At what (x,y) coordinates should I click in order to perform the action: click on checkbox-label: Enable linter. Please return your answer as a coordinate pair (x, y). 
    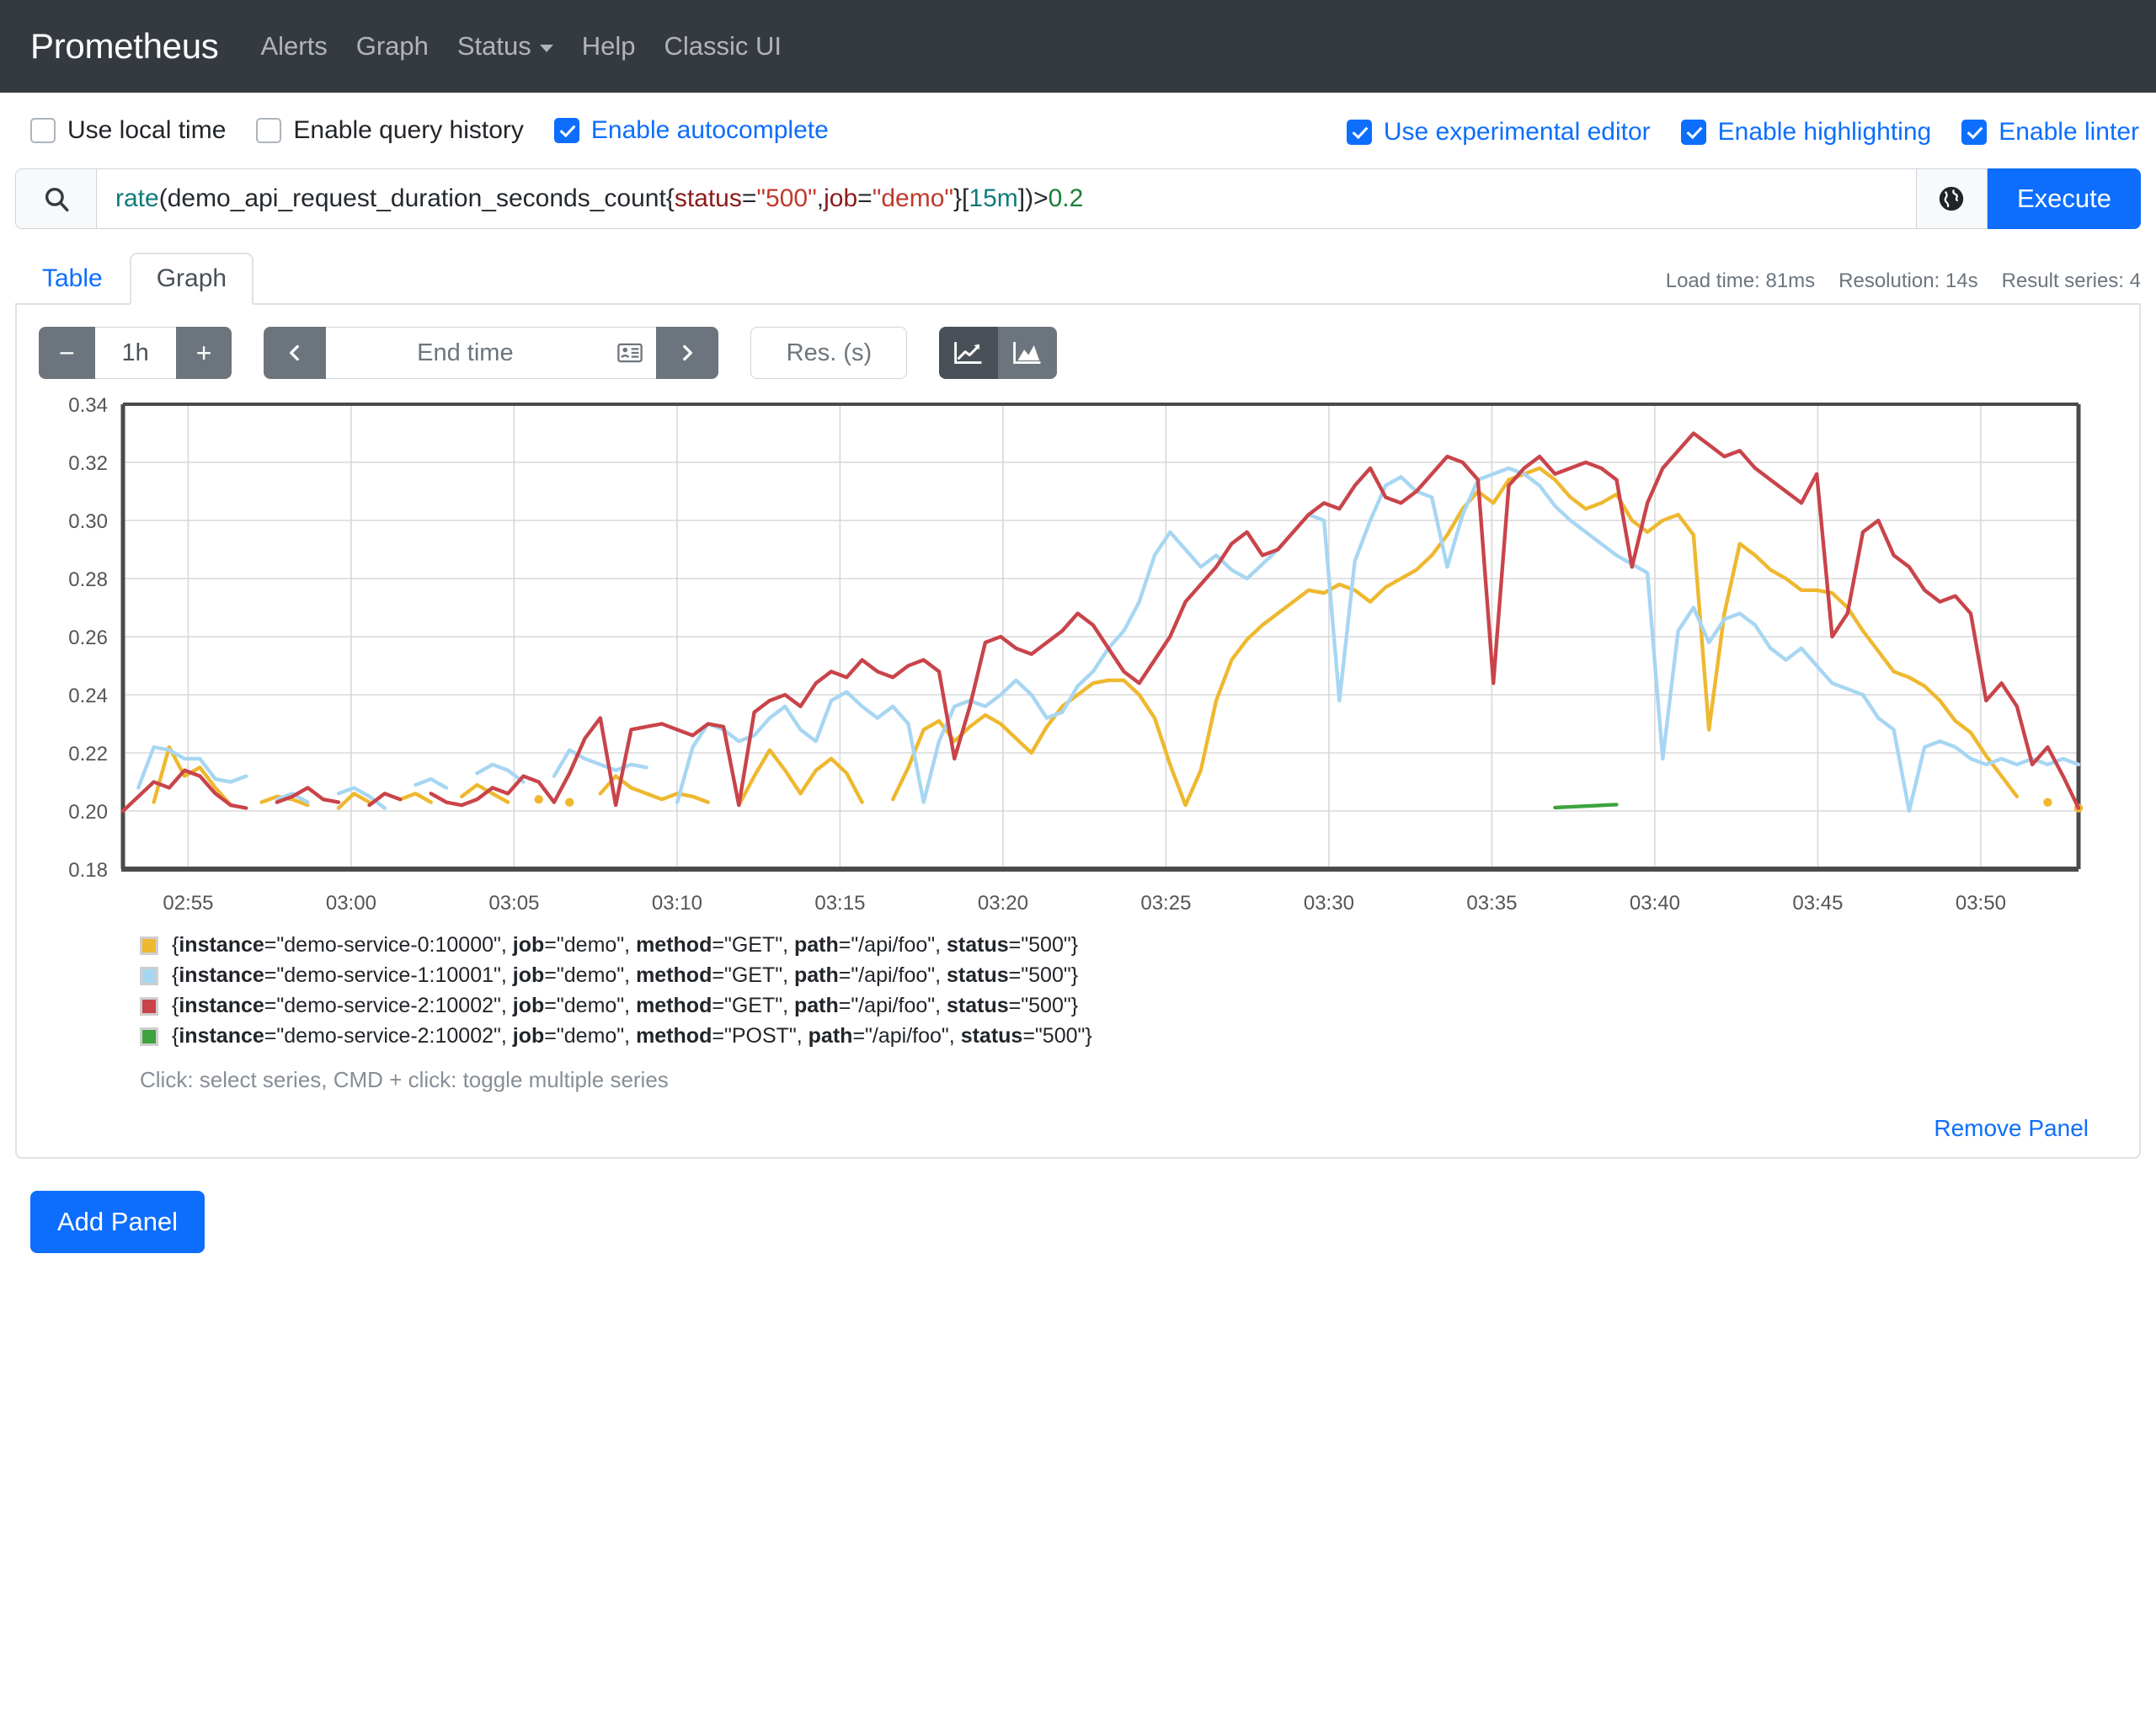
    Looking at the image, I should click on (2069, 132).